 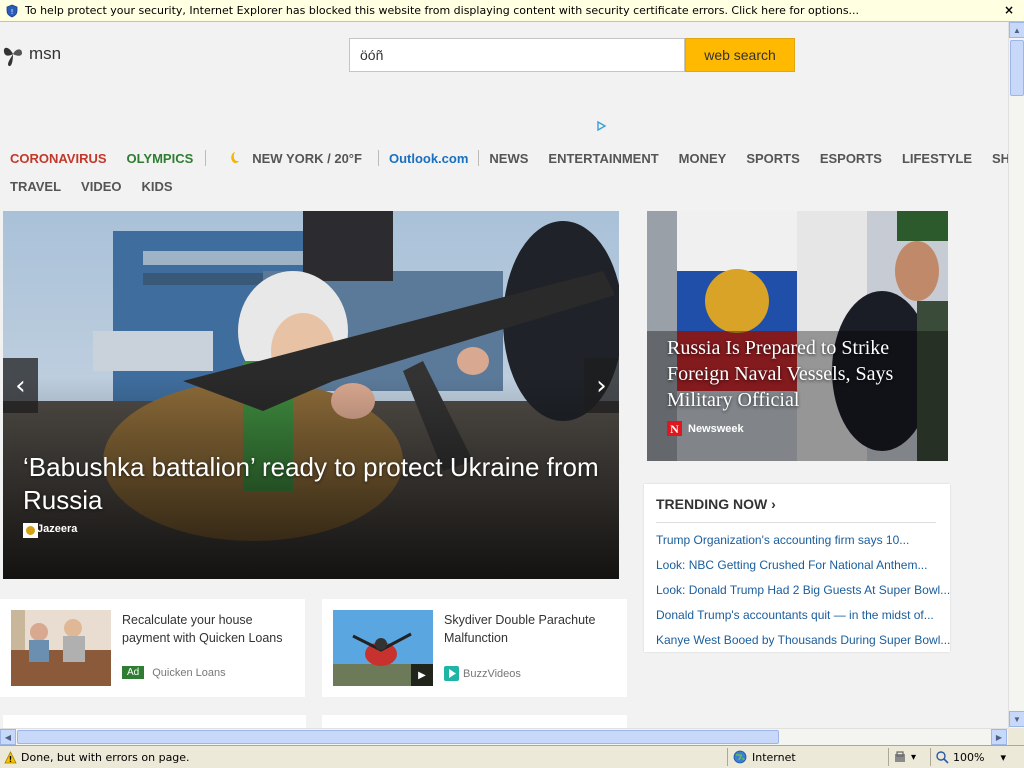 I want to click on video-card-meta: BuzzVideos, so click(x=482, y=673).